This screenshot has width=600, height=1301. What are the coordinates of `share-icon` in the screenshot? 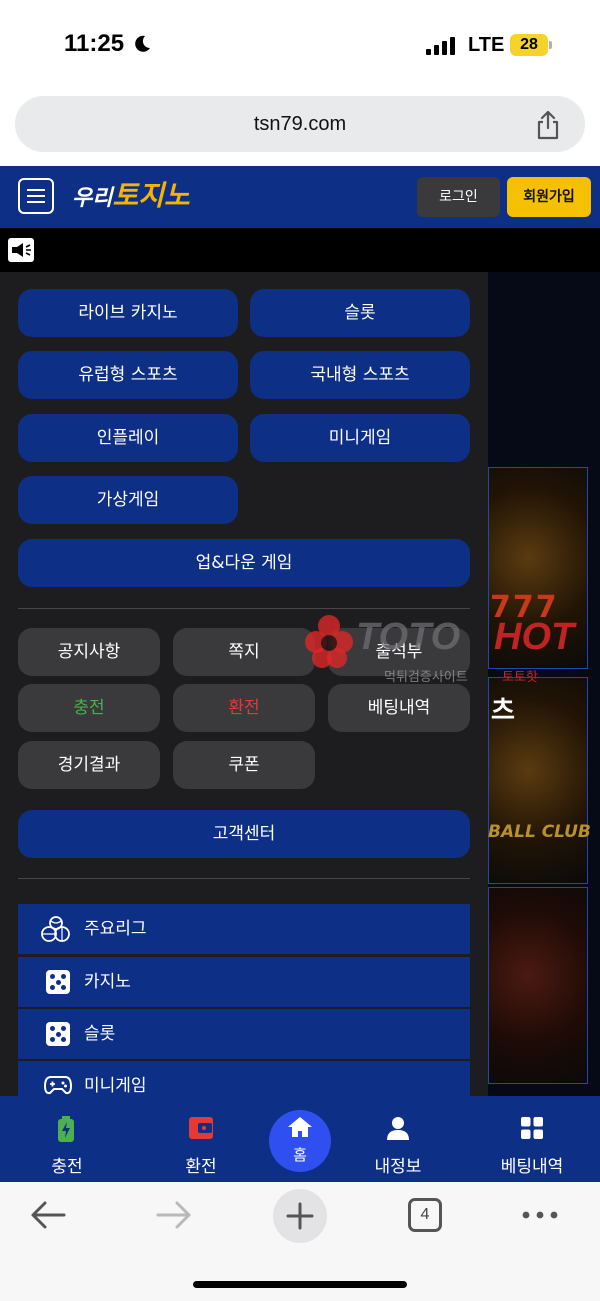 It's located at (548, 125).